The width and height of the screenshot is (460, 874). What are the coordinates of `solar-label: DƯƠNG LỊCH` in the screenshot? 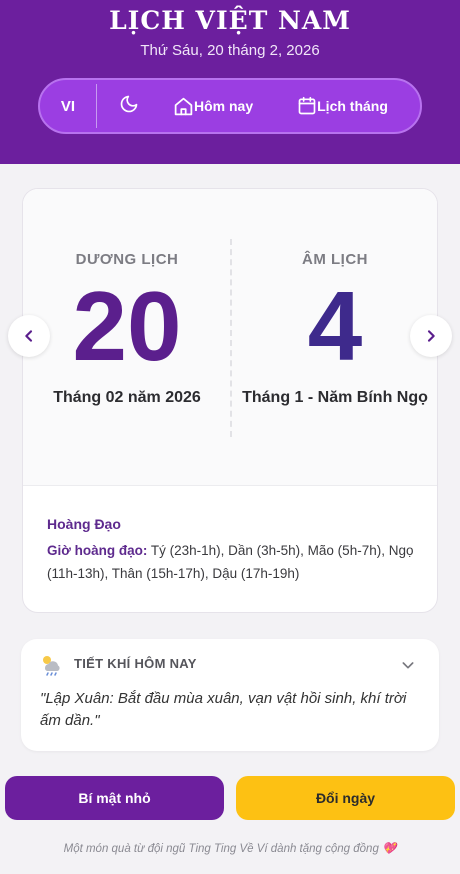 It's located at (127, 259).